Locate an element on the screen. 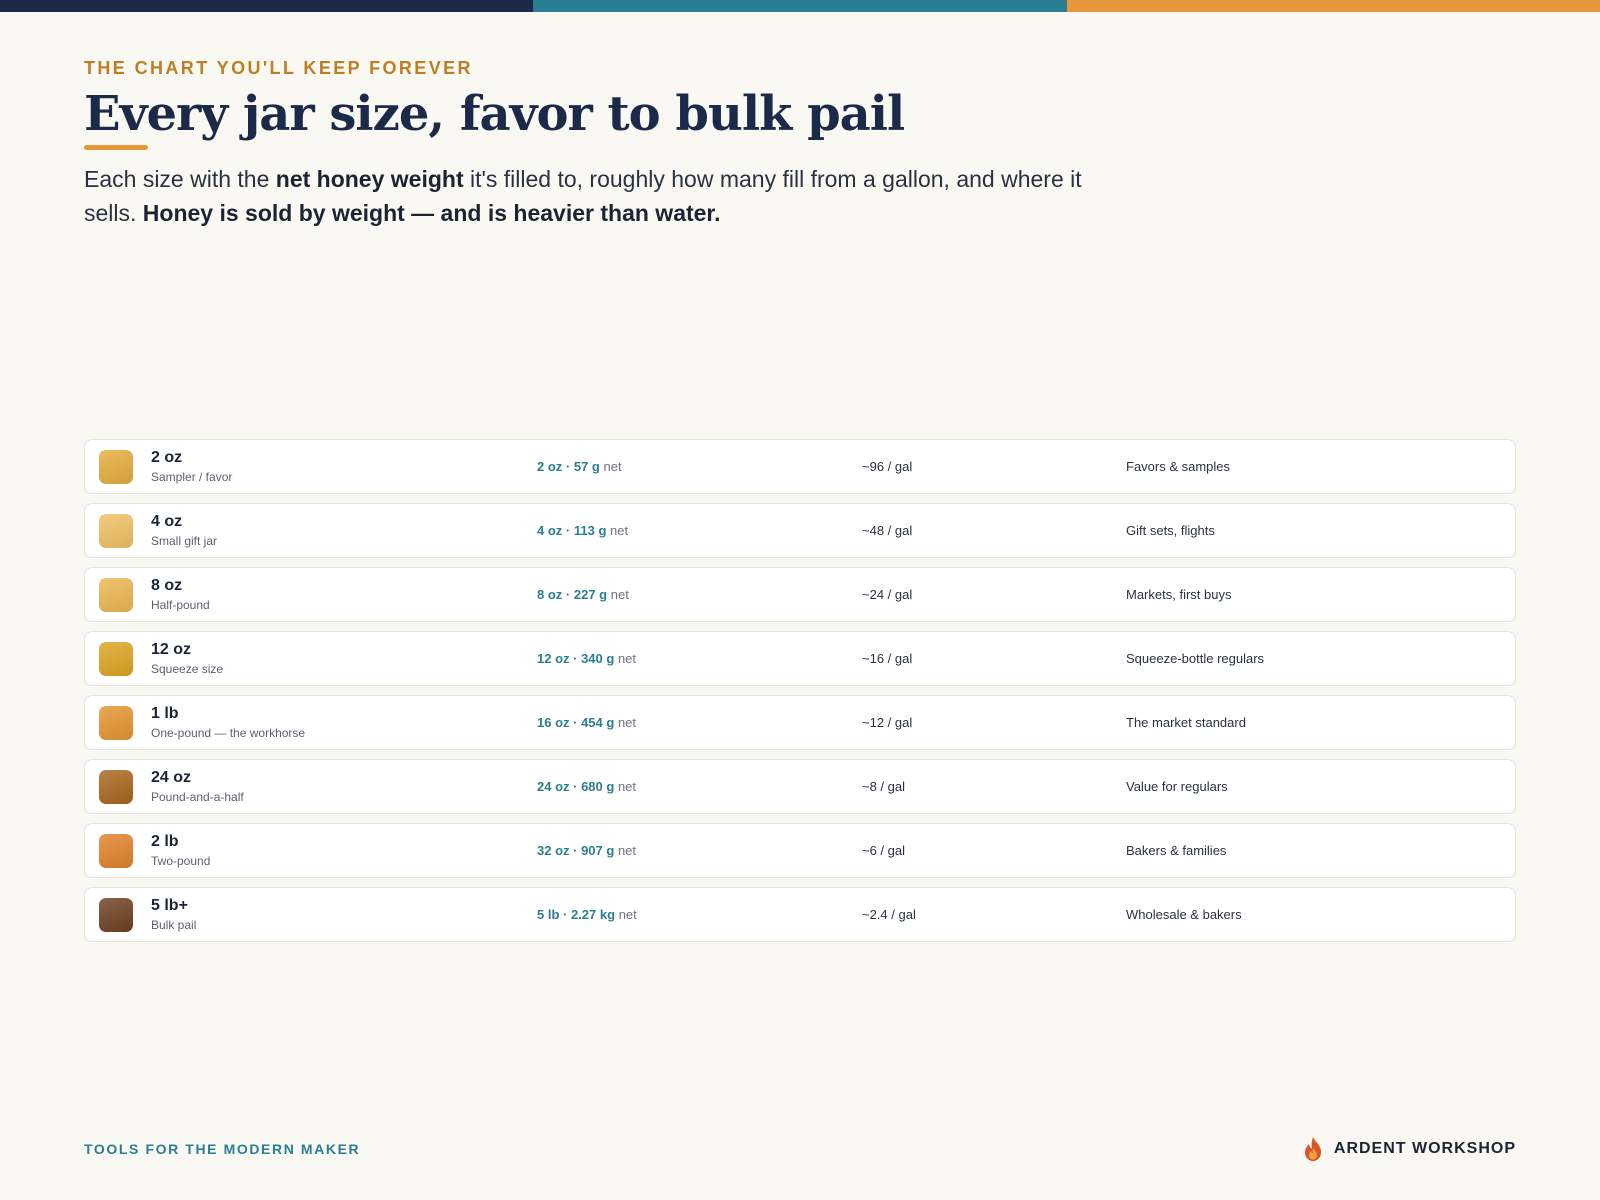 The height and width of the screenshot is (1200, 1600). weight-oz: 32 oz is located at coordinates (553, 850).